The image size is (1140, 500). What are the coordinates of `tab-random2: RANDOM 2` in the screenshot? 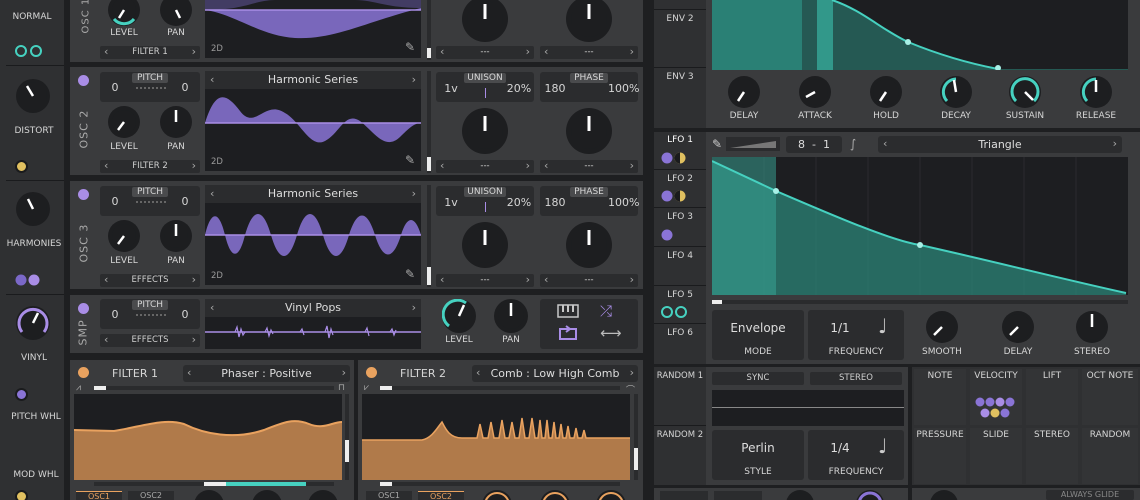 It's located at (680, 435).